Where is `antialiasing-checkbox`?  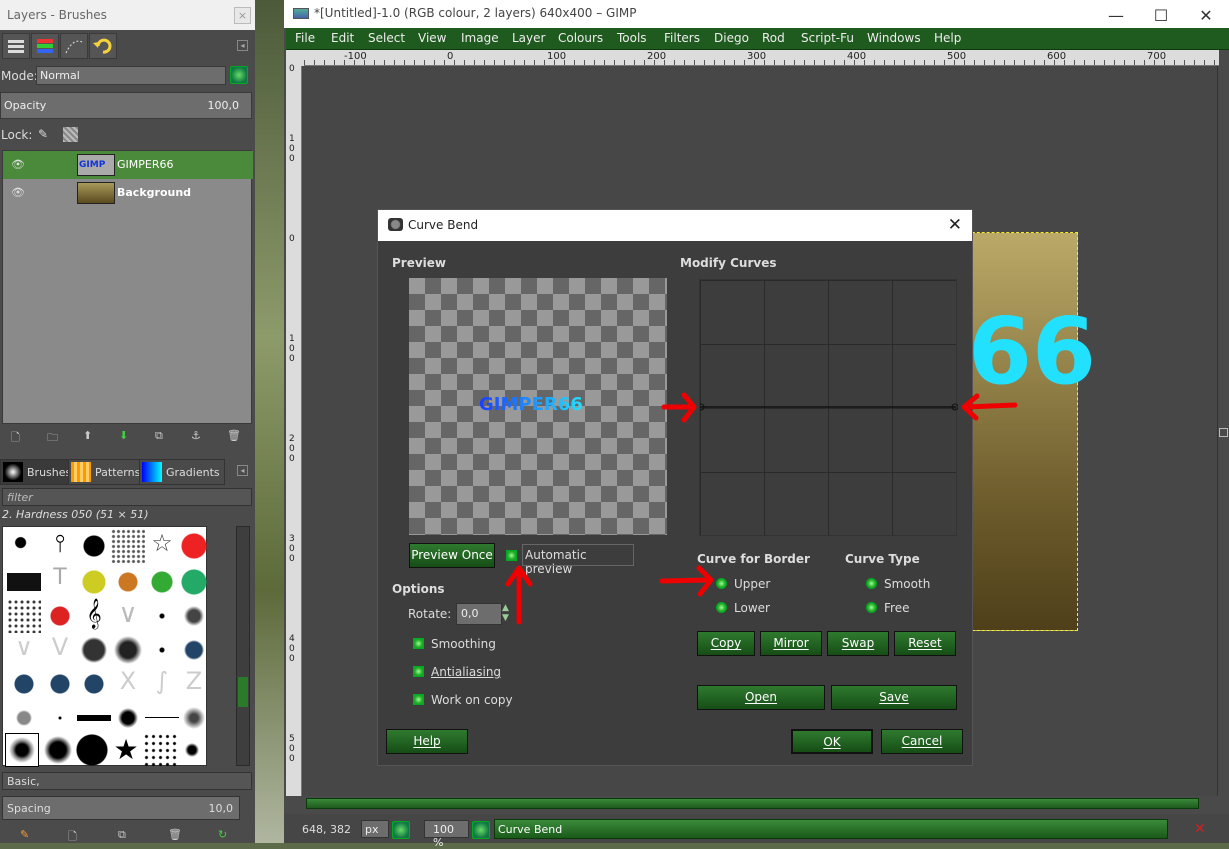
antialiasing-checkbox is located at coordinates (418, 671).